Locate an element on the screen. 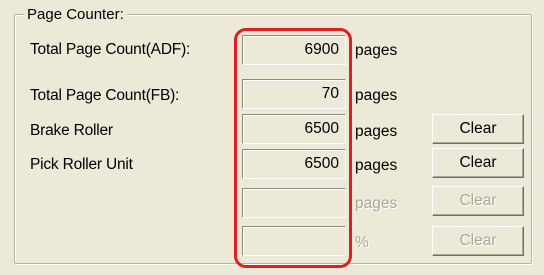  total-page-count-fb-field: 70 is located at coordinates (294, 94).